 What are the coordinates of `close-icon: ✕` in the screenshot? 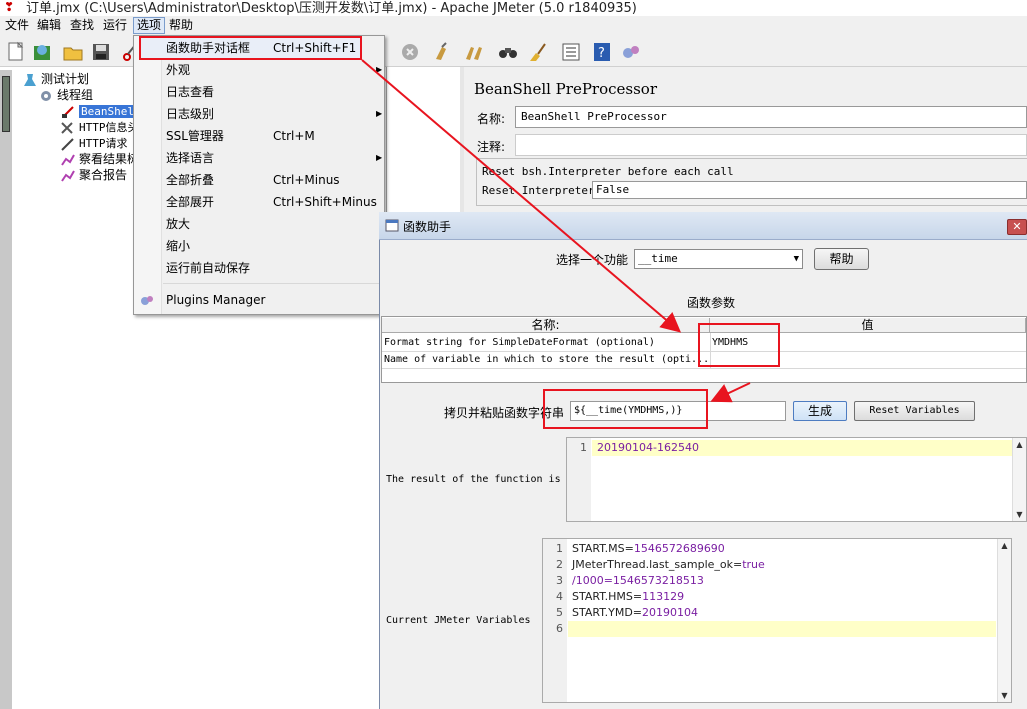 It's located at (1017, 227).